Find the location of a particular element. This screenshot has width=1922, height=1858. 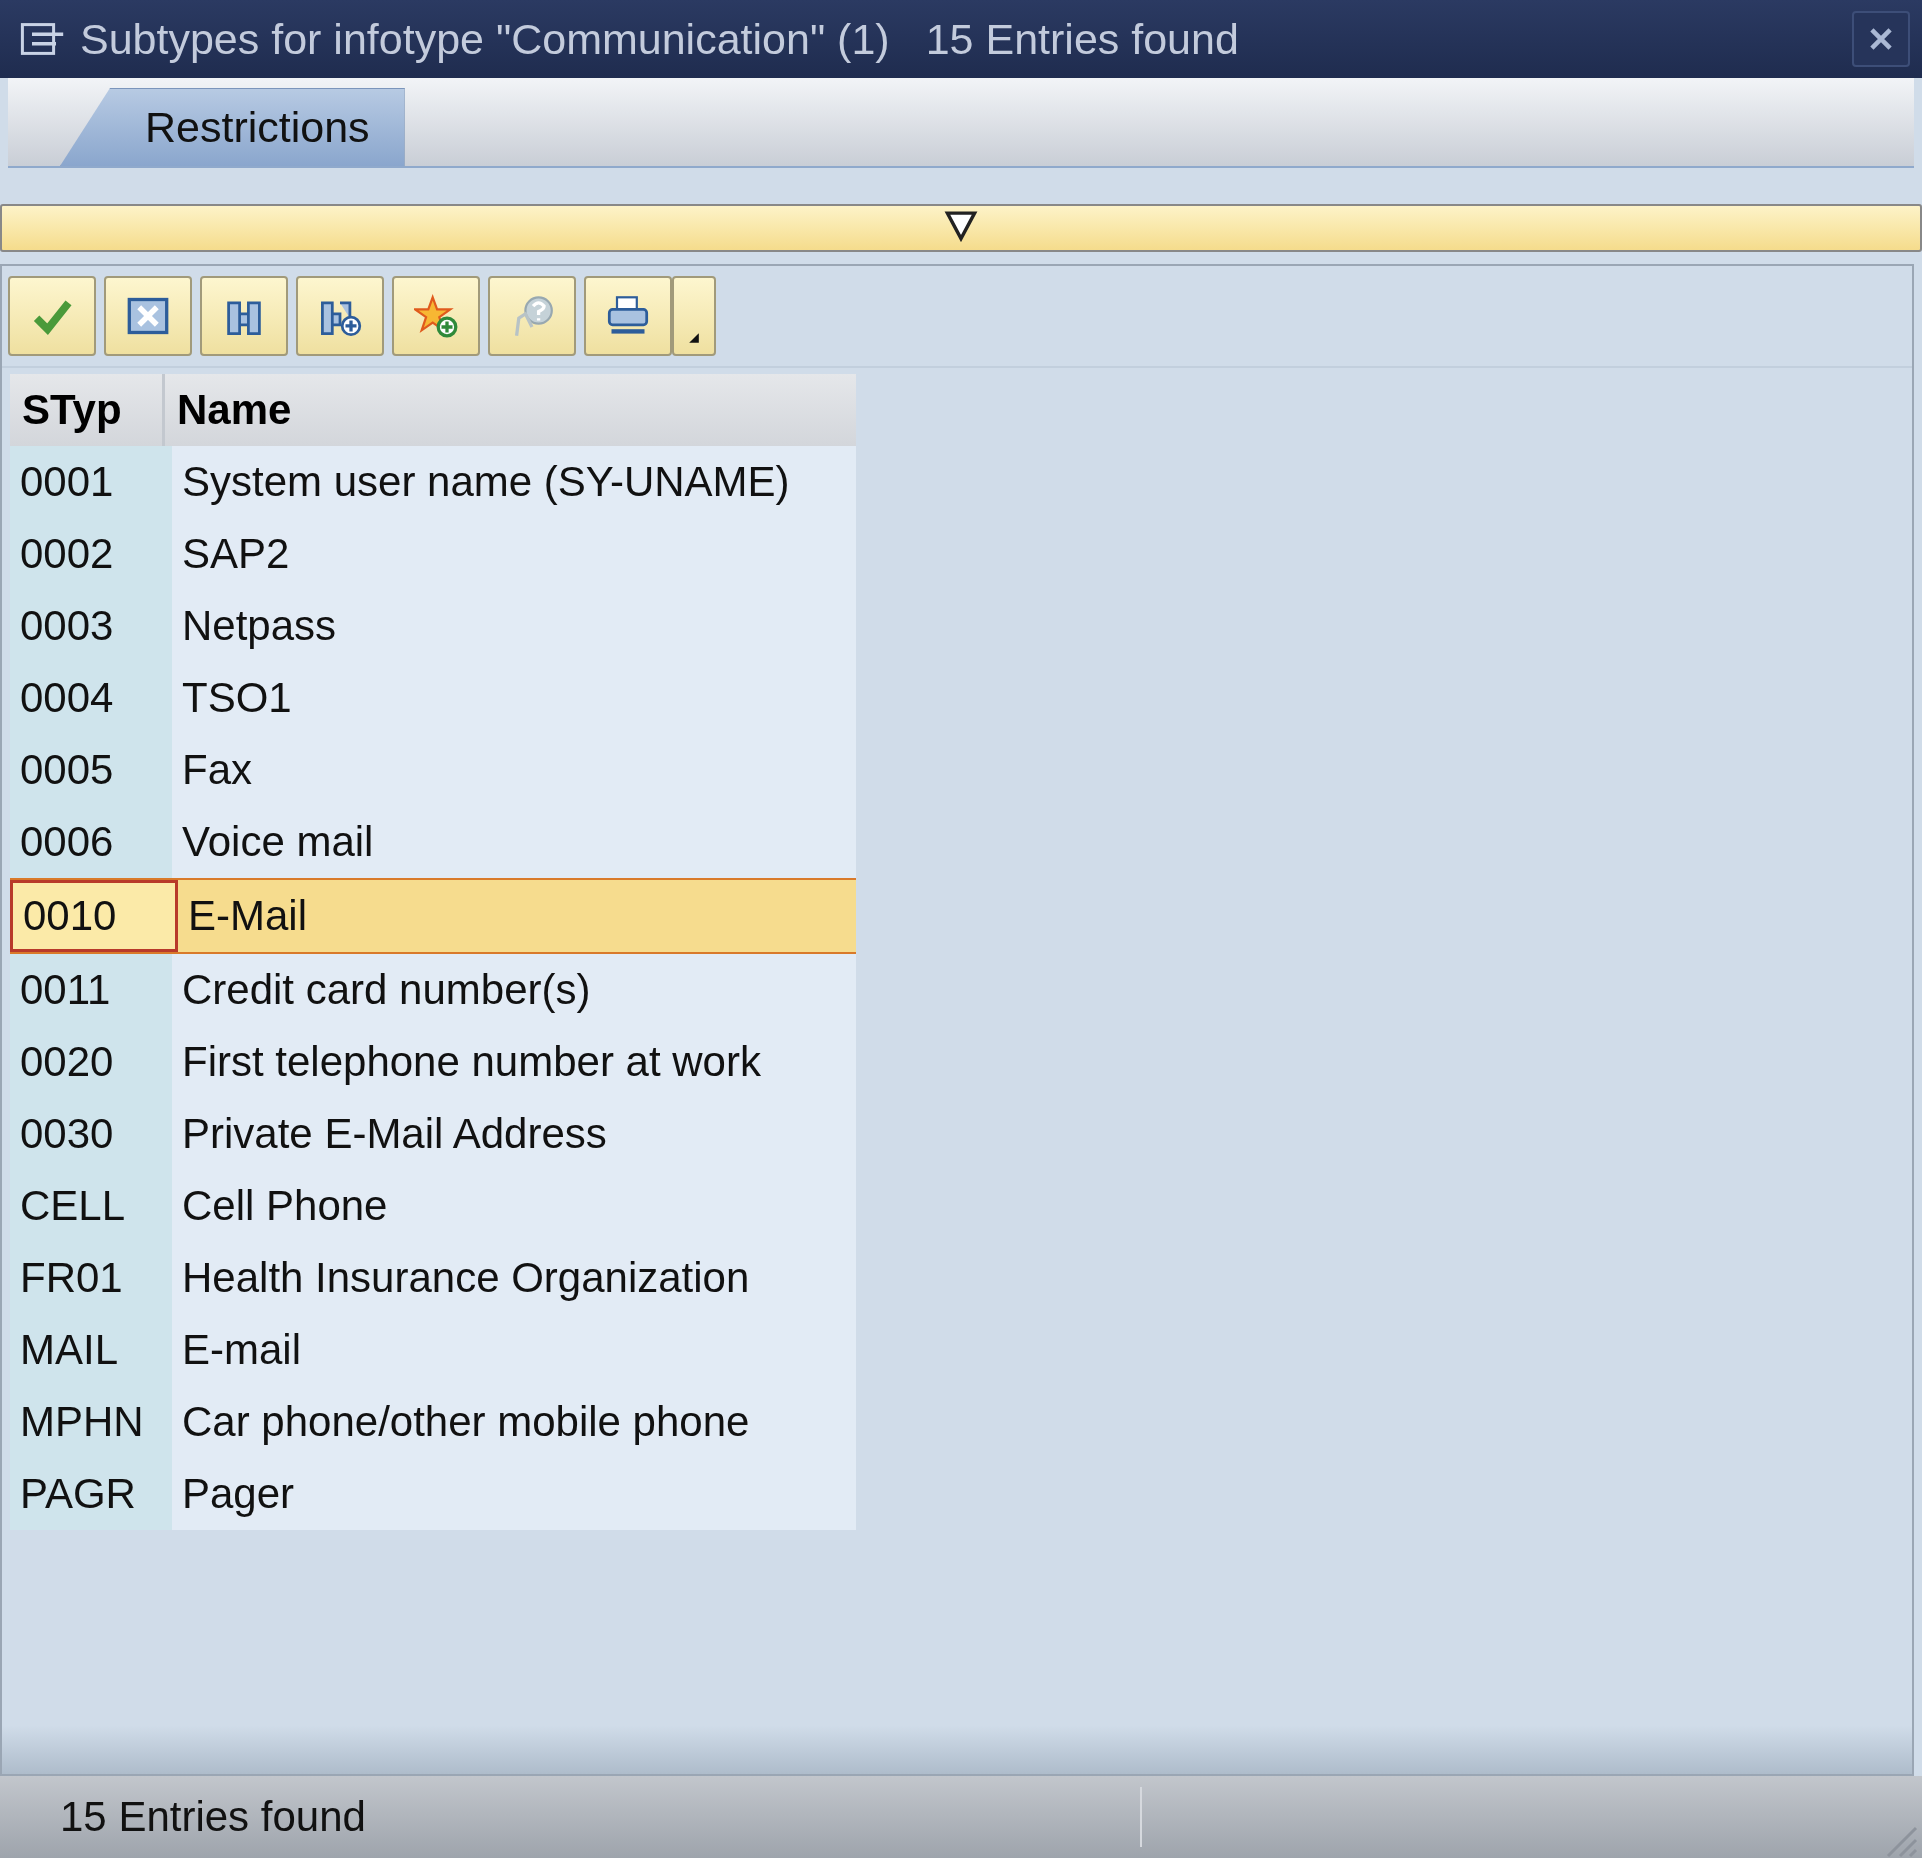

subtype-cell: PAGR is located at coordinates (91, 1494).